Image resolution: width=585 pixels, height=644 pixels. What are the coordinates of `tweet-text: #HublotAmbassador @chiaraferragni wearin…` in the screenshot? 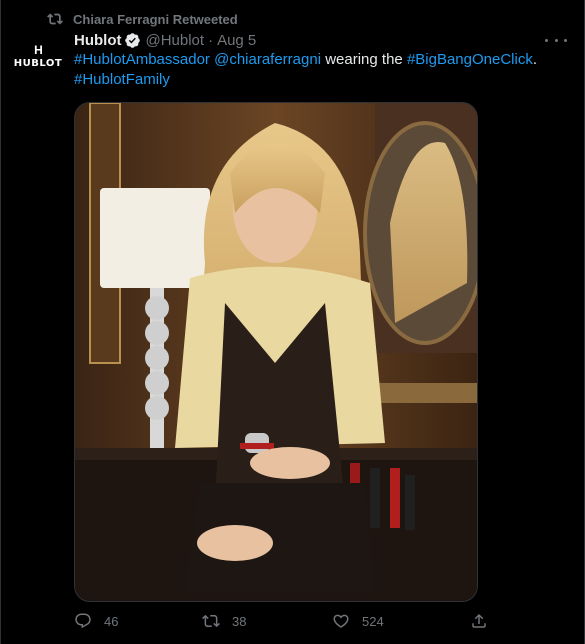 It's located at (314, 70).